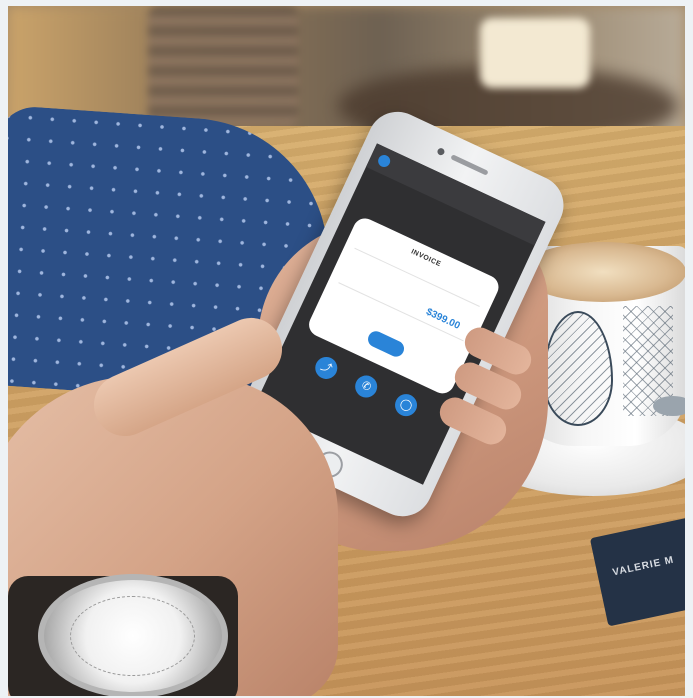  Describe the element at coordinates (469, 165) in the screenshot. I see `earpiece` at that location.